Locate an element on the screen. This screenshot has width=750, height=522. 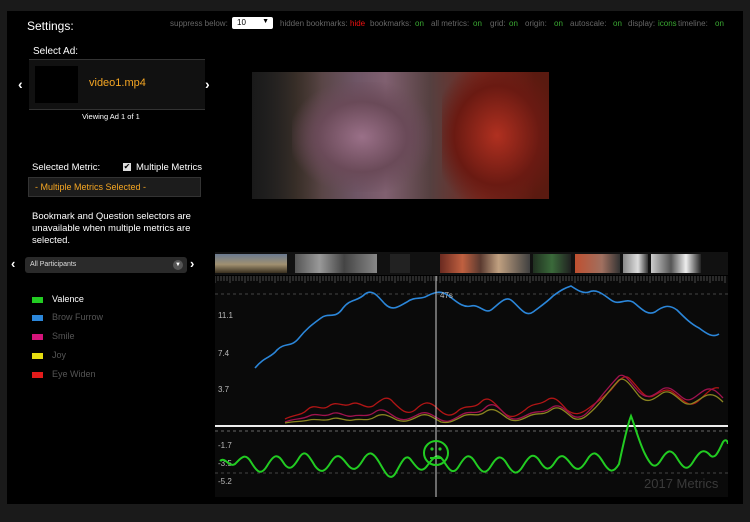
grid-label: grid: is located at coordinates (498, 23).